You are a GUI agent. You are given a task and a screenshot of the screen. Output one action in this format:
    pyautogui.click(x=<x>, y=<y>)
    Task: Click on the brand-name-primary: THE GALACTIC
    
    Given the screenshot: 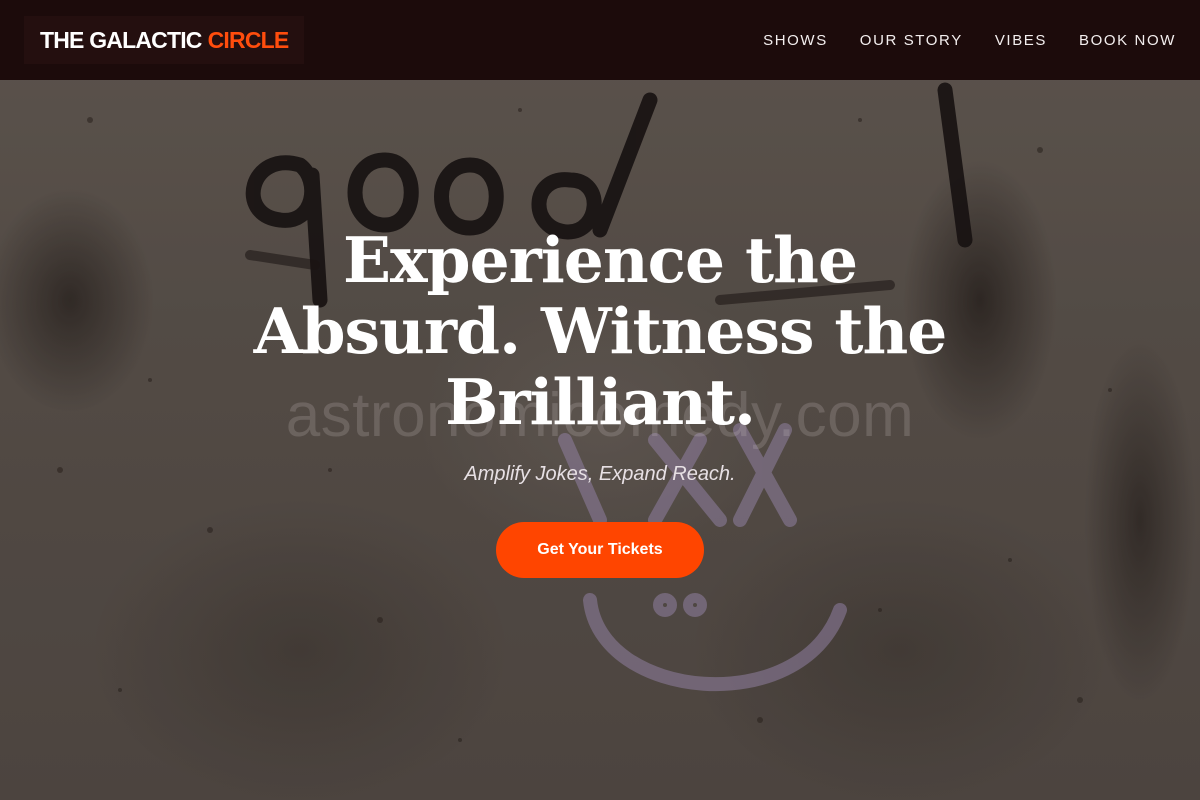 What is the action you would take?
    pyautogui.click(x=121, y=39)
    